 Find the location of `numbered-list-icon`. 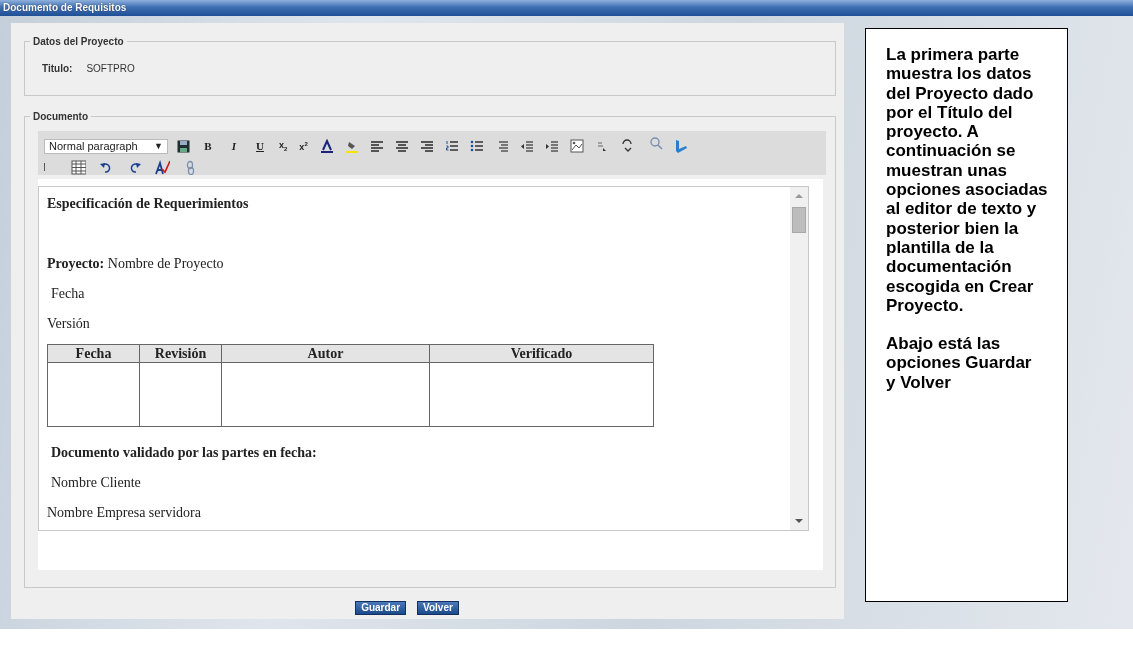

numbered-list-icon is located at coordinates (451, 146).